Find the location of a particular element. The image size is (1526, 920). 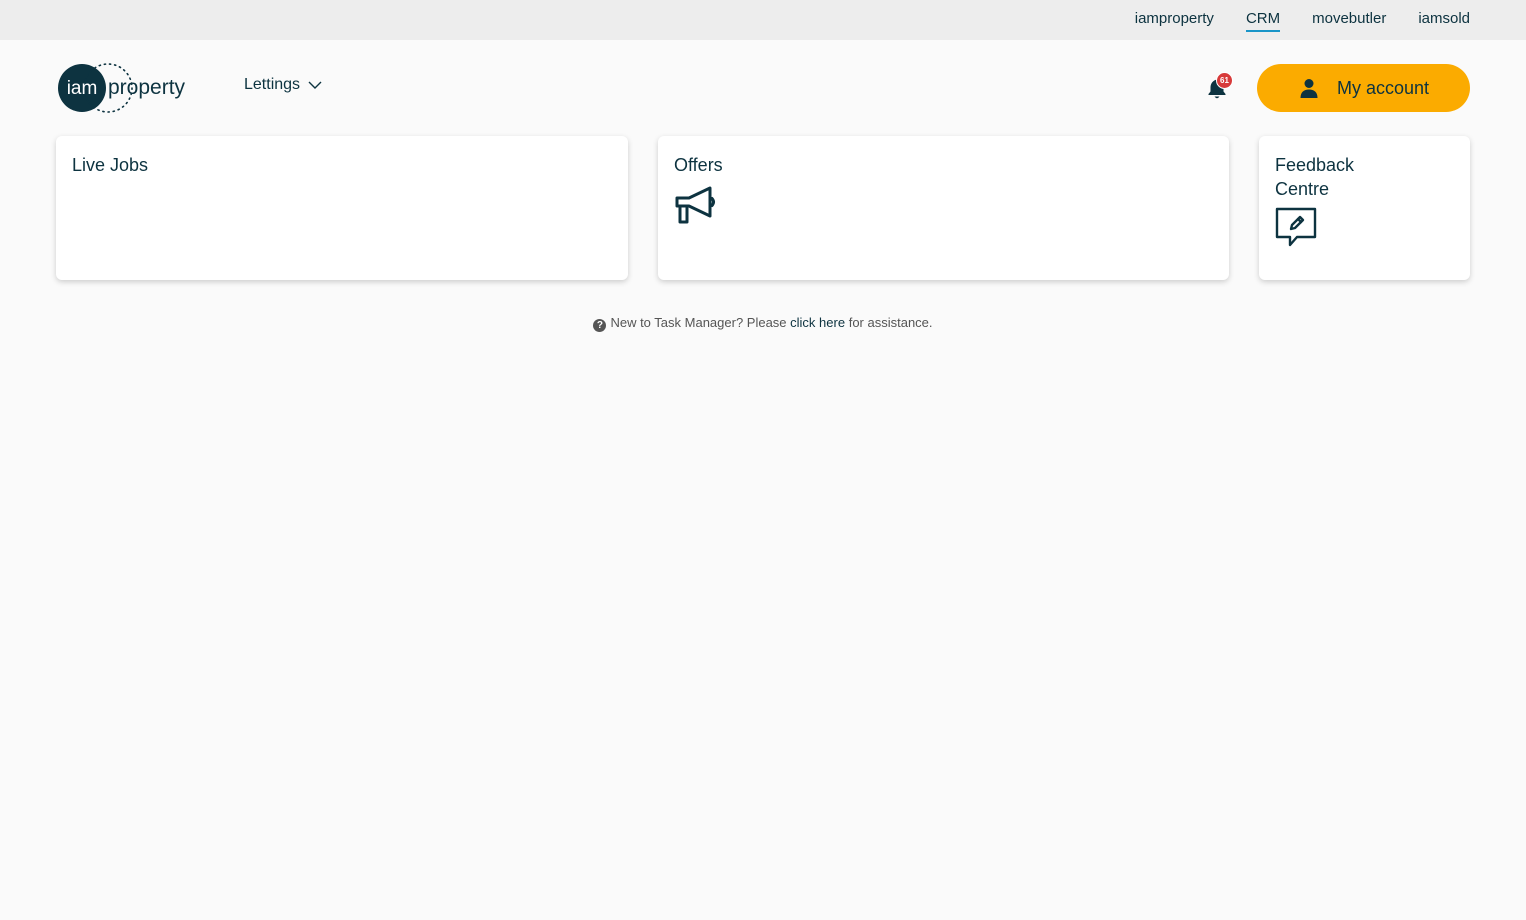

department-menu-label: Lettings is located at coordinates (272, 84).